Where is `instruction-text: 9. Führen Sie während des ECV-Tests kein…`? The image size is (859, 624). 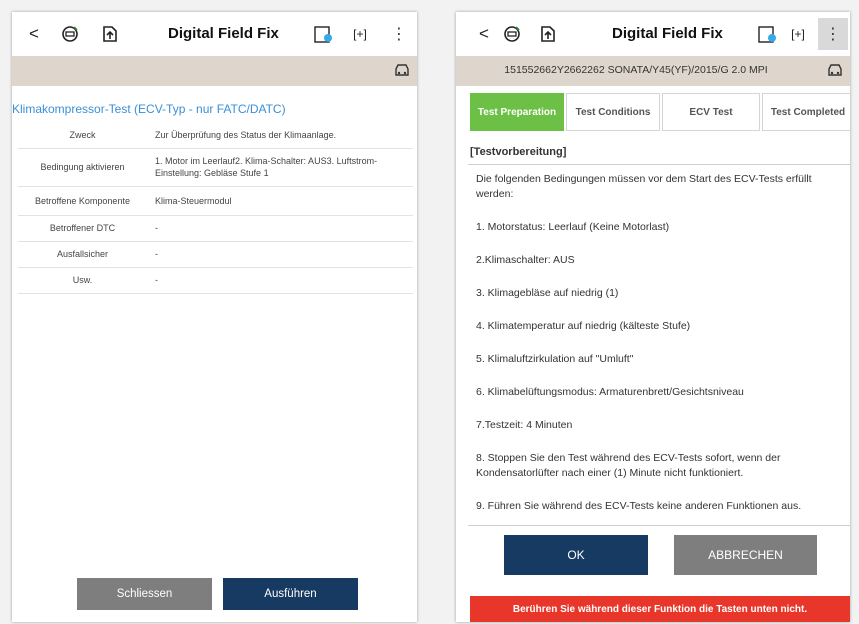
instruction-text: 9. Führen Sie während des ECV-Tests kein… is located at coordinates (639, 506).